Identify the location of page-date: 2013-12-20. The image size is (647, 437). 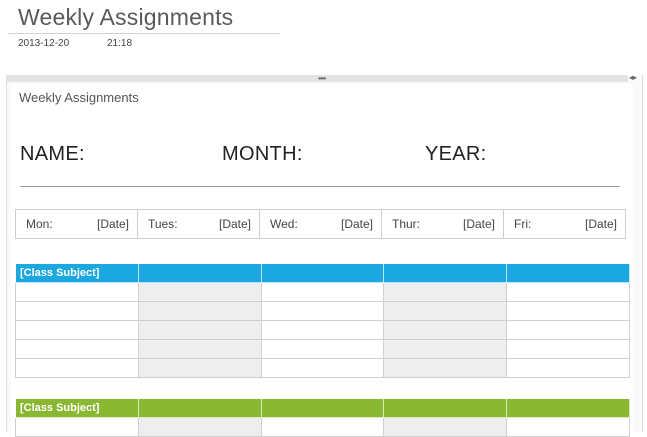
(44, 43).